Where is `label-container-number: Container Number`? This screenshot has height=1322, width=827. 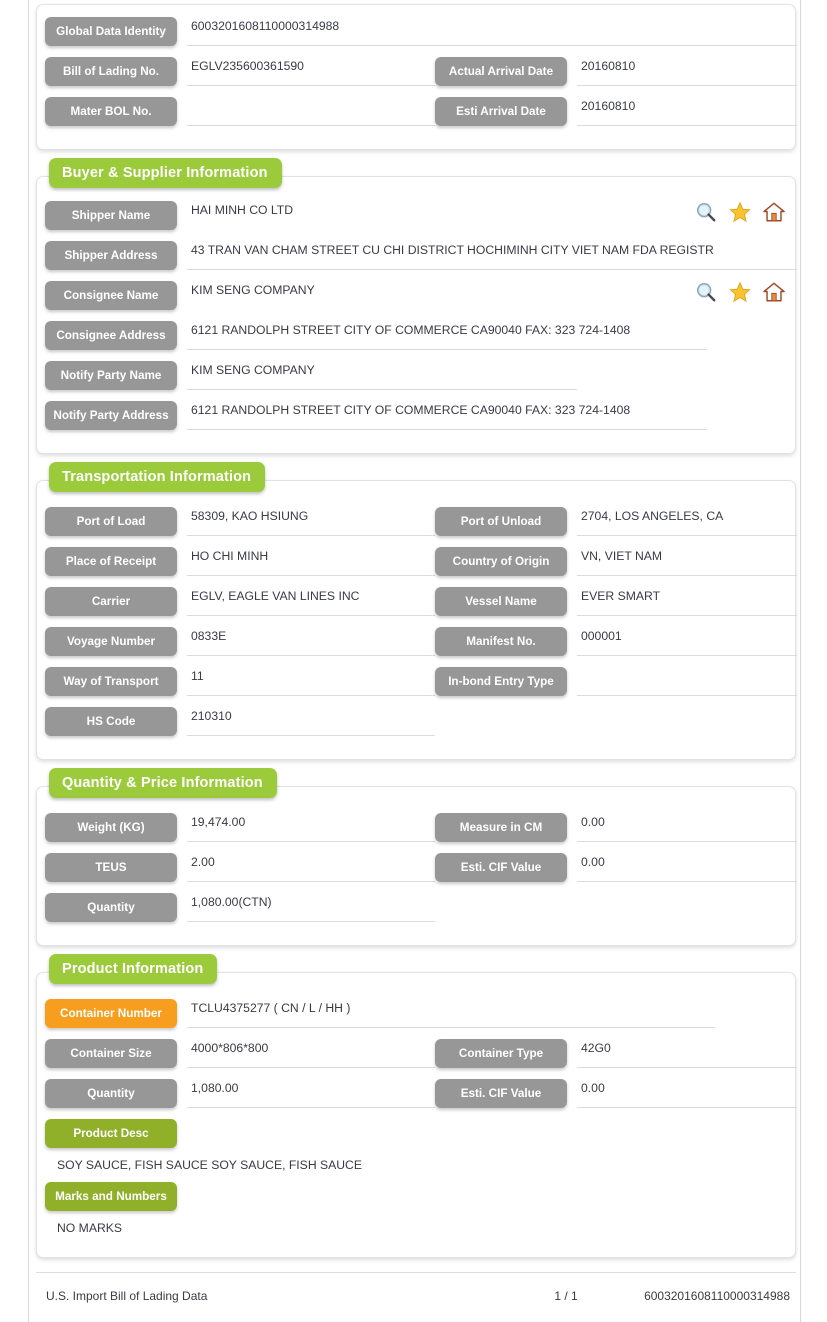
label-container-number: Container Number is located at coordinates (111, 1013).